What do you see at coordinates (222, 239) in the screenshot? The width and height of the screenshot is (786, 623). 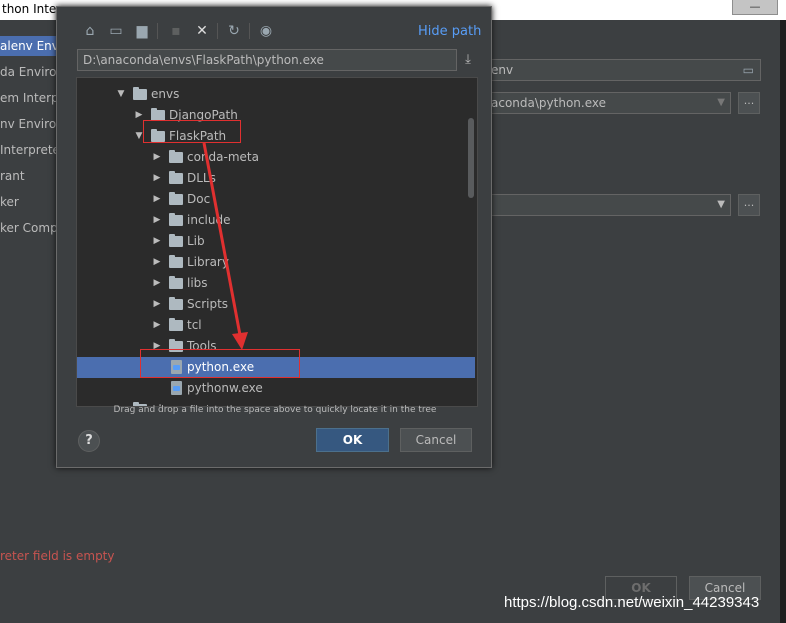 I see `annotation-arrow-line` at bounding box center [222, 239].